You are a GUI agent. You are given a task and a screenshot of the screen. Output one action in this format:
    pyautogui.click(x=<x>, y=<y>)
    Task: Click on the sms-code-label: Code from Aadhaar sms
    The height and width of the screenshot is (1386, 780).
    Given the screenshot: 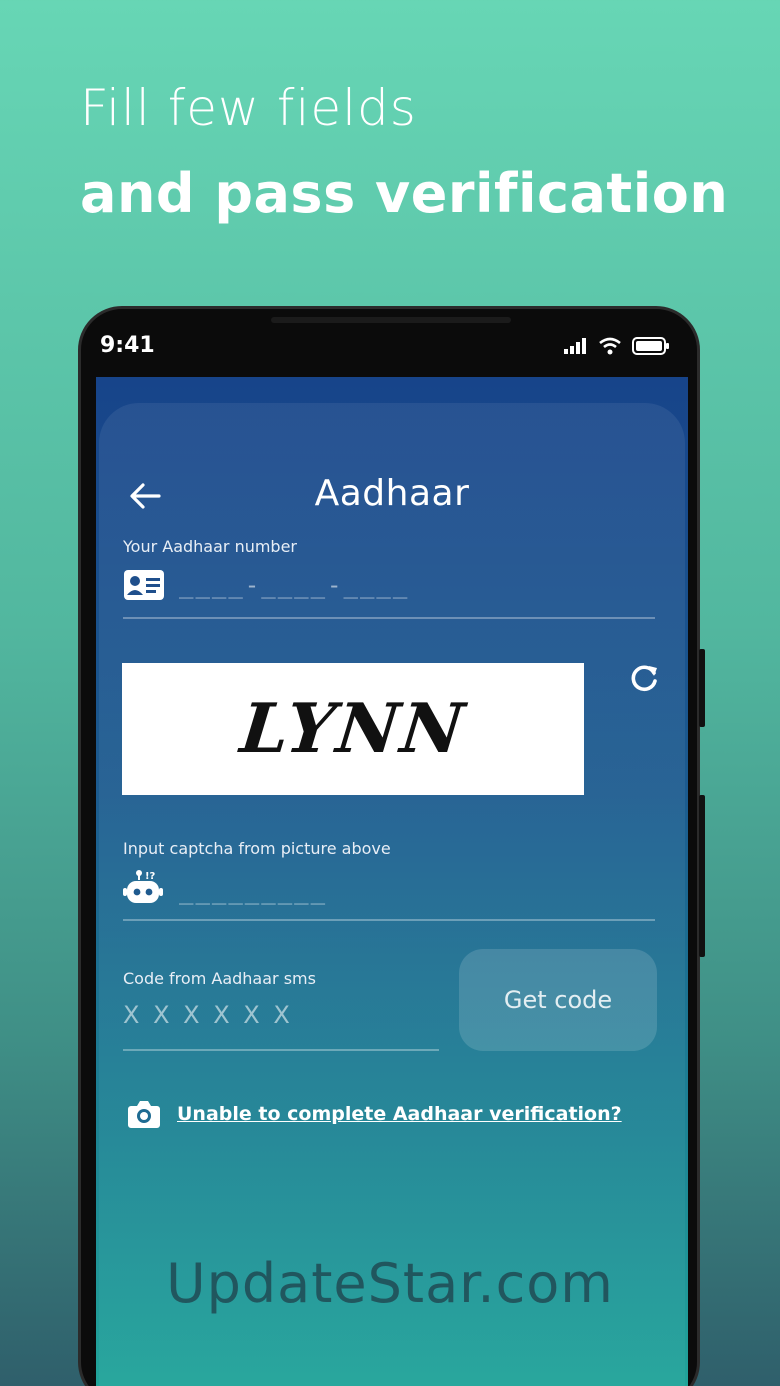 What is the action you would take?
    pyautogui.click(x=219, y=978)
    